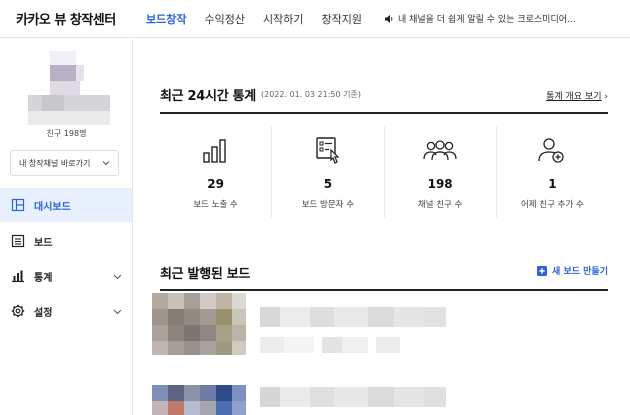 This screenshot has height=415, width=630. I want to click on nav-item-revenue: 수익정산, so click(224, 19).